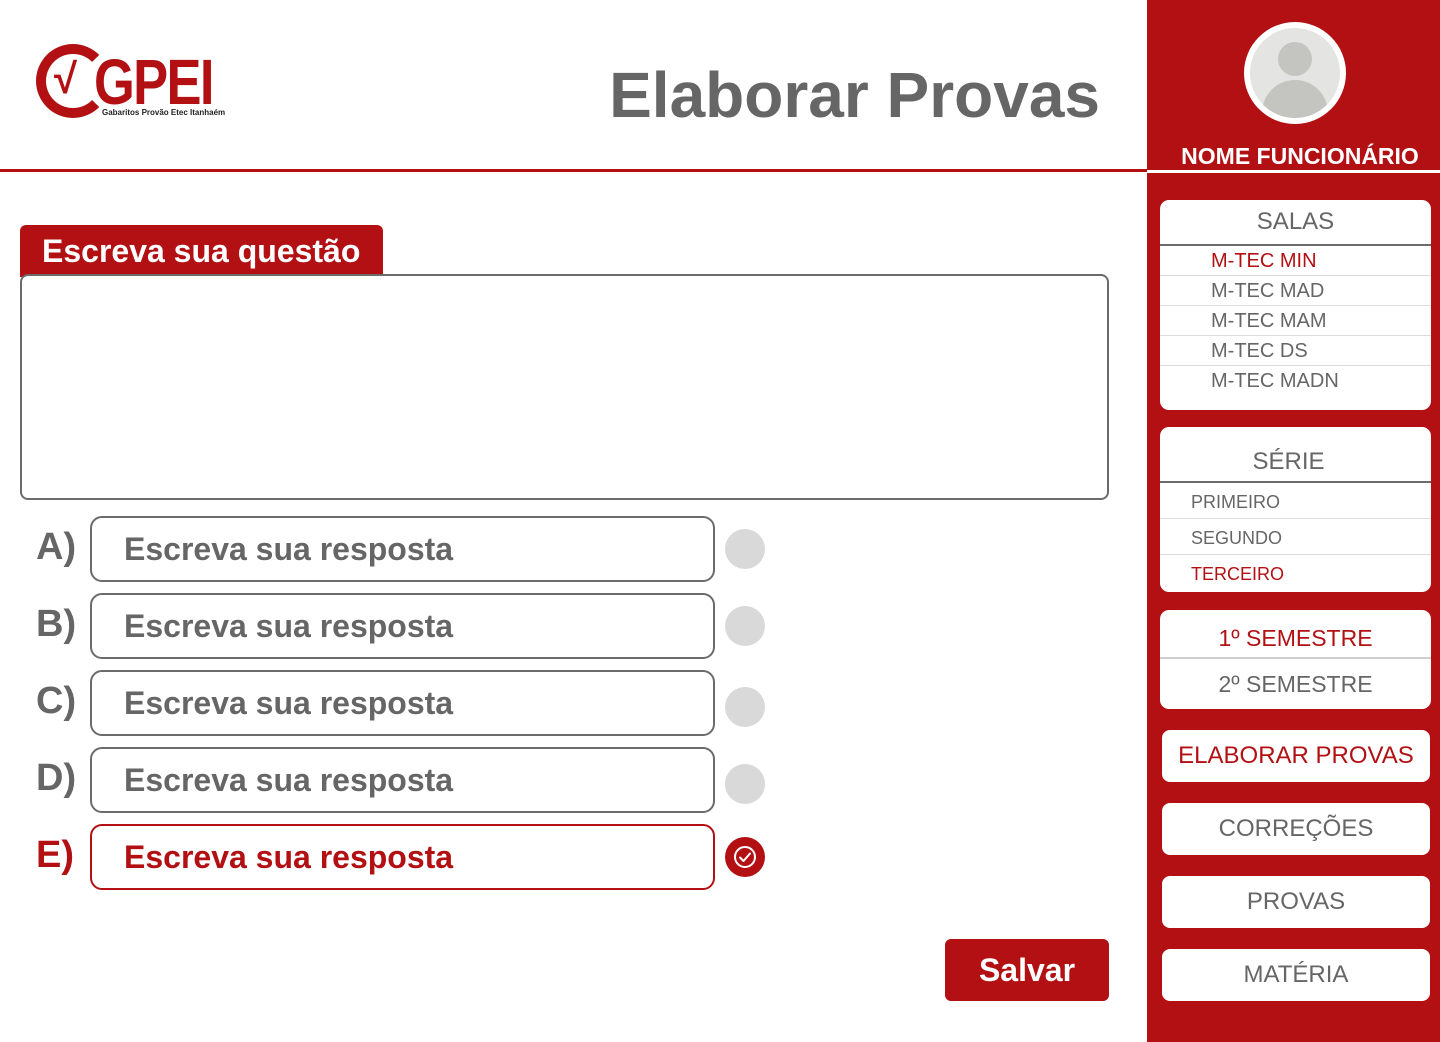 Image resolution: width=1440 pixels, height=1042 pixels. Describe the element at coordinates (1296, 975) in the screenshot. I see `nav-materia: MATÉRIA` at that location.